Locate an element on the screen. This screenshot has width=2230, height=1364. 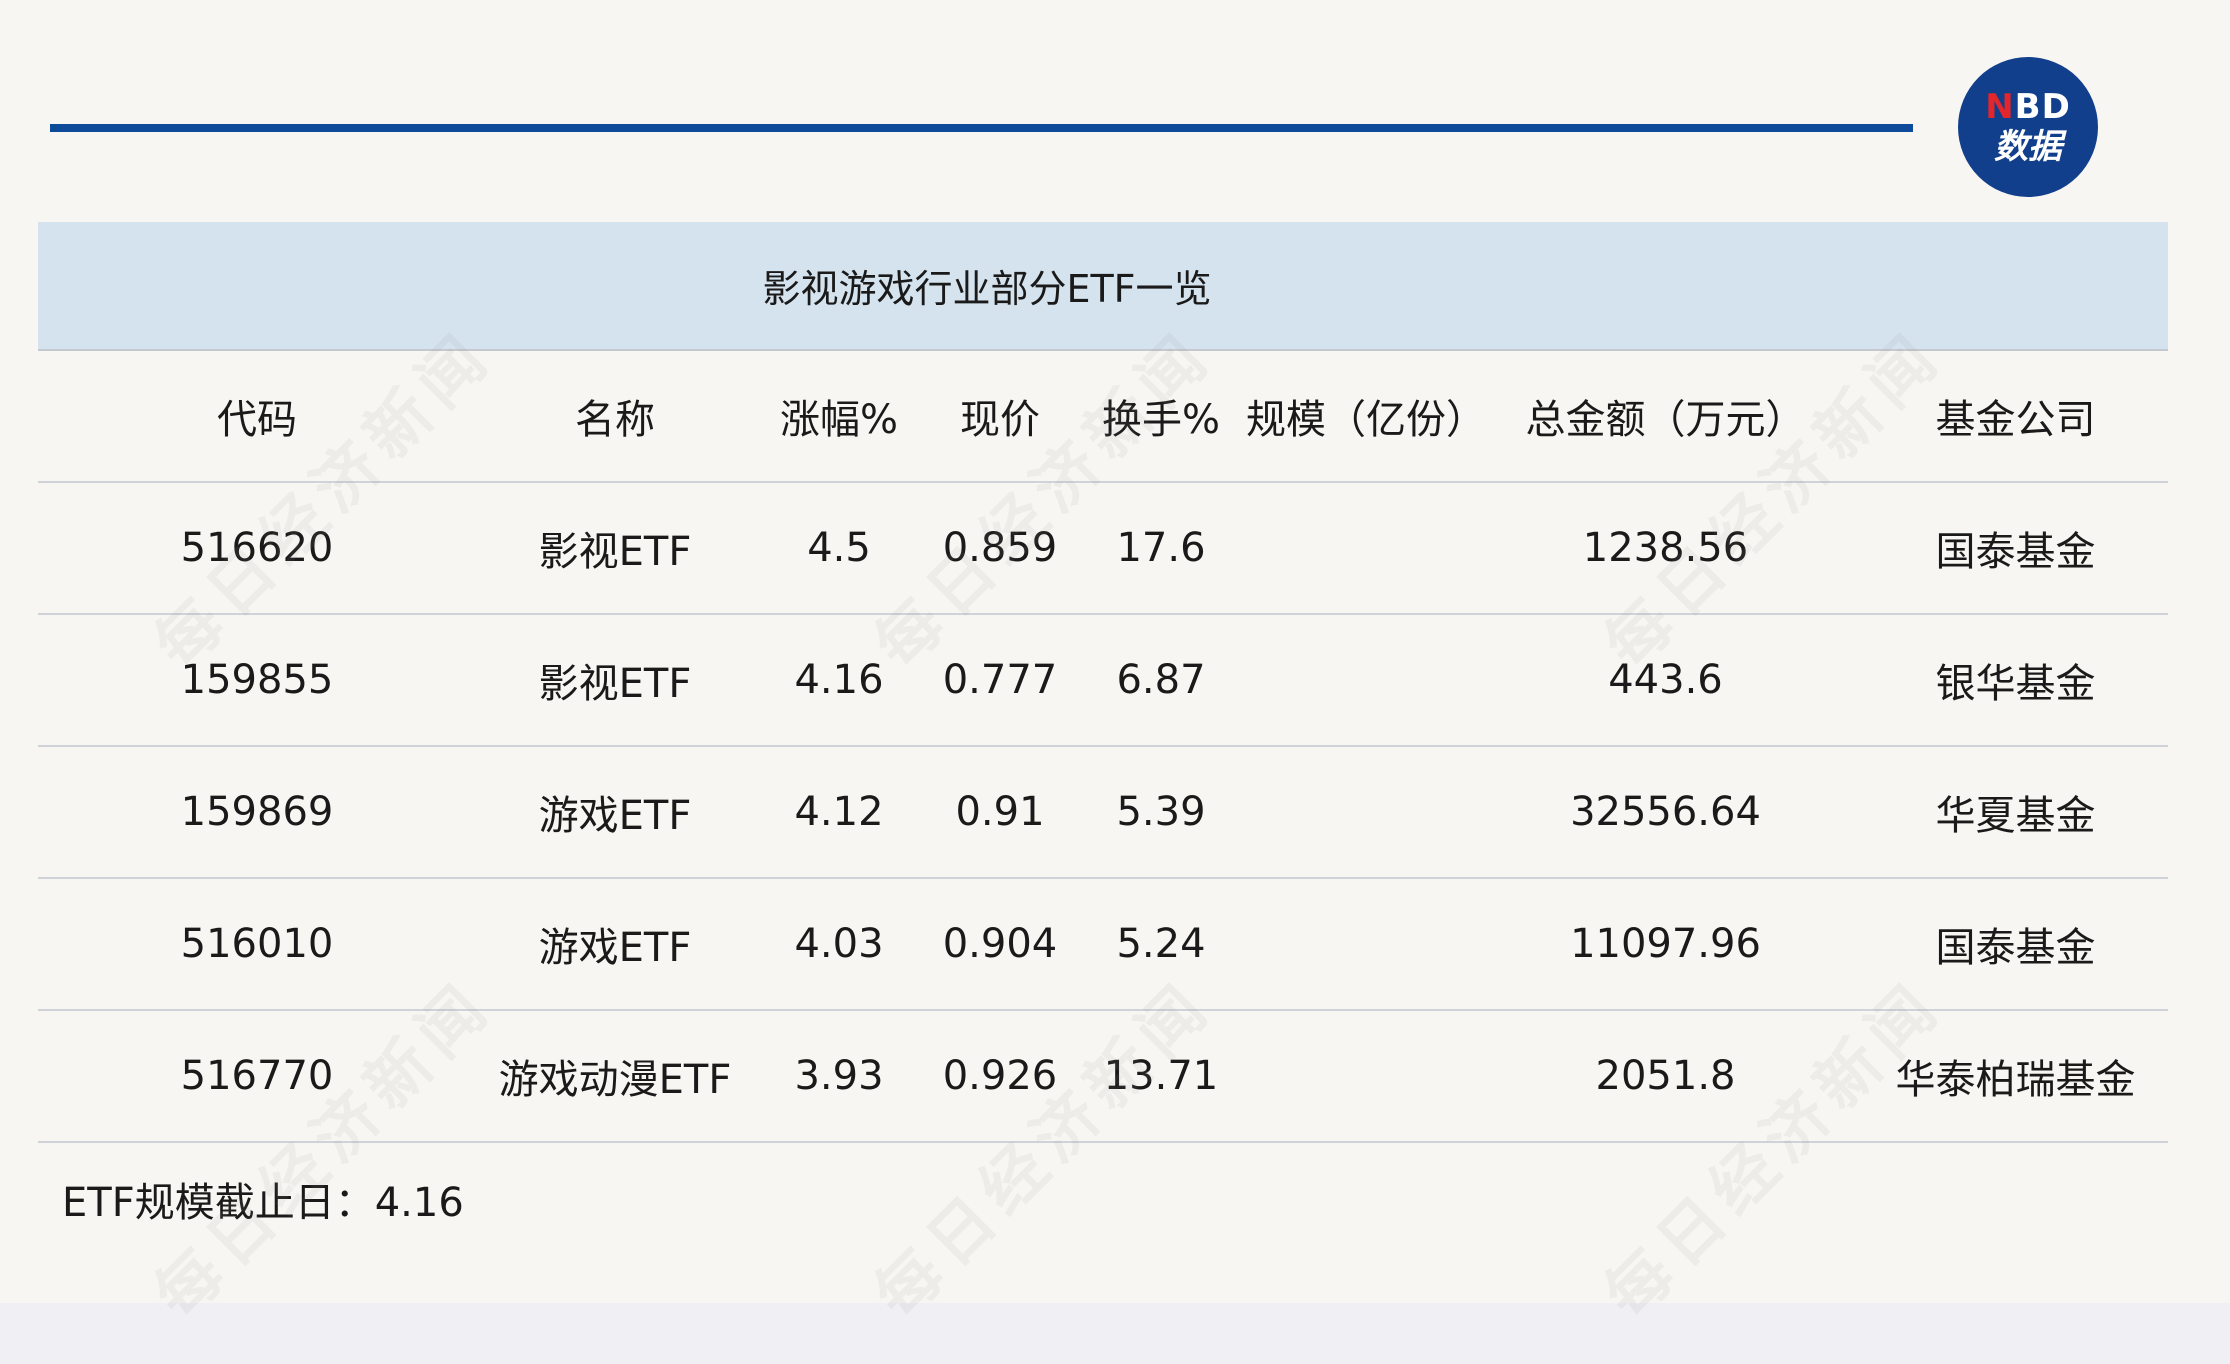
header-change: 涨幅% is located at coordinates (838, 420).